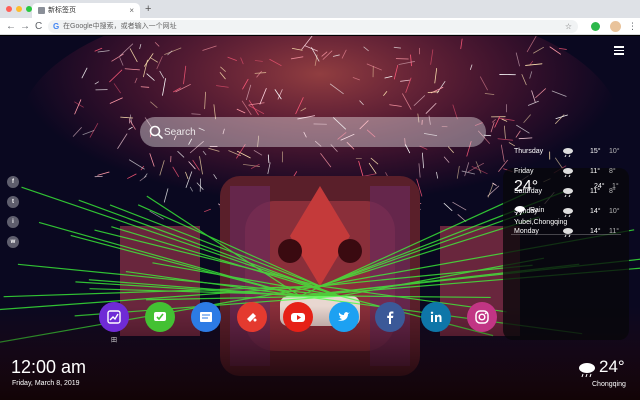 Image resolution: width=640 pixels, height=400 pixels. I want to click on forecast-low: 11°, so click(614, 231).